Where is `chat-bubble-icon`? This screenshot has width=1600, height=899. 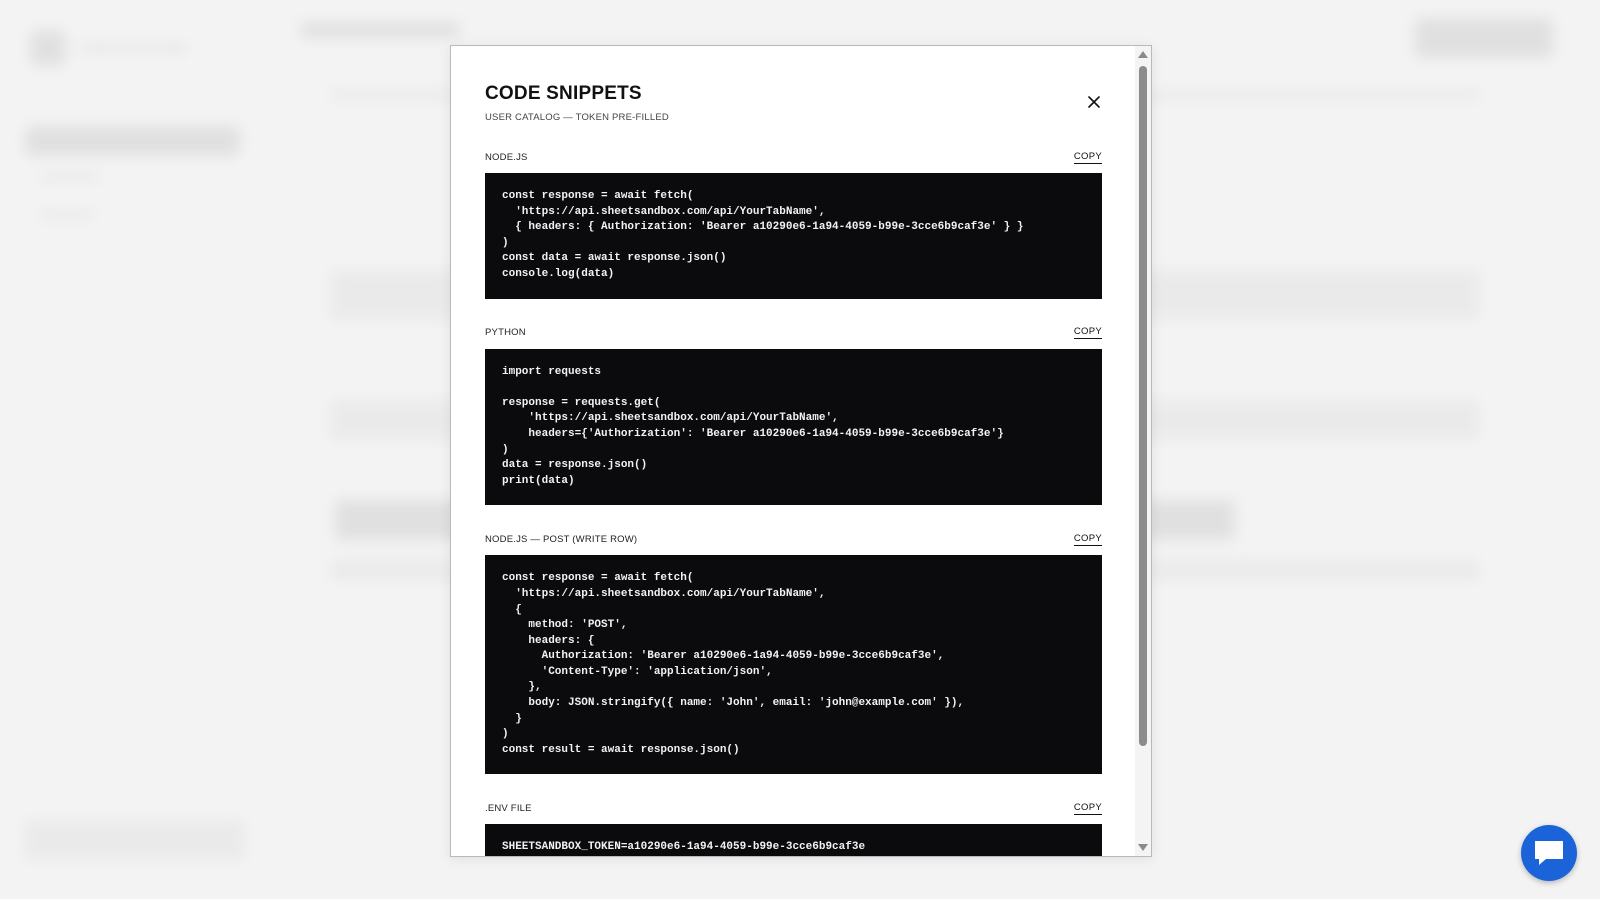
chat-bubble-icon is located at coordinates (1549, 853).